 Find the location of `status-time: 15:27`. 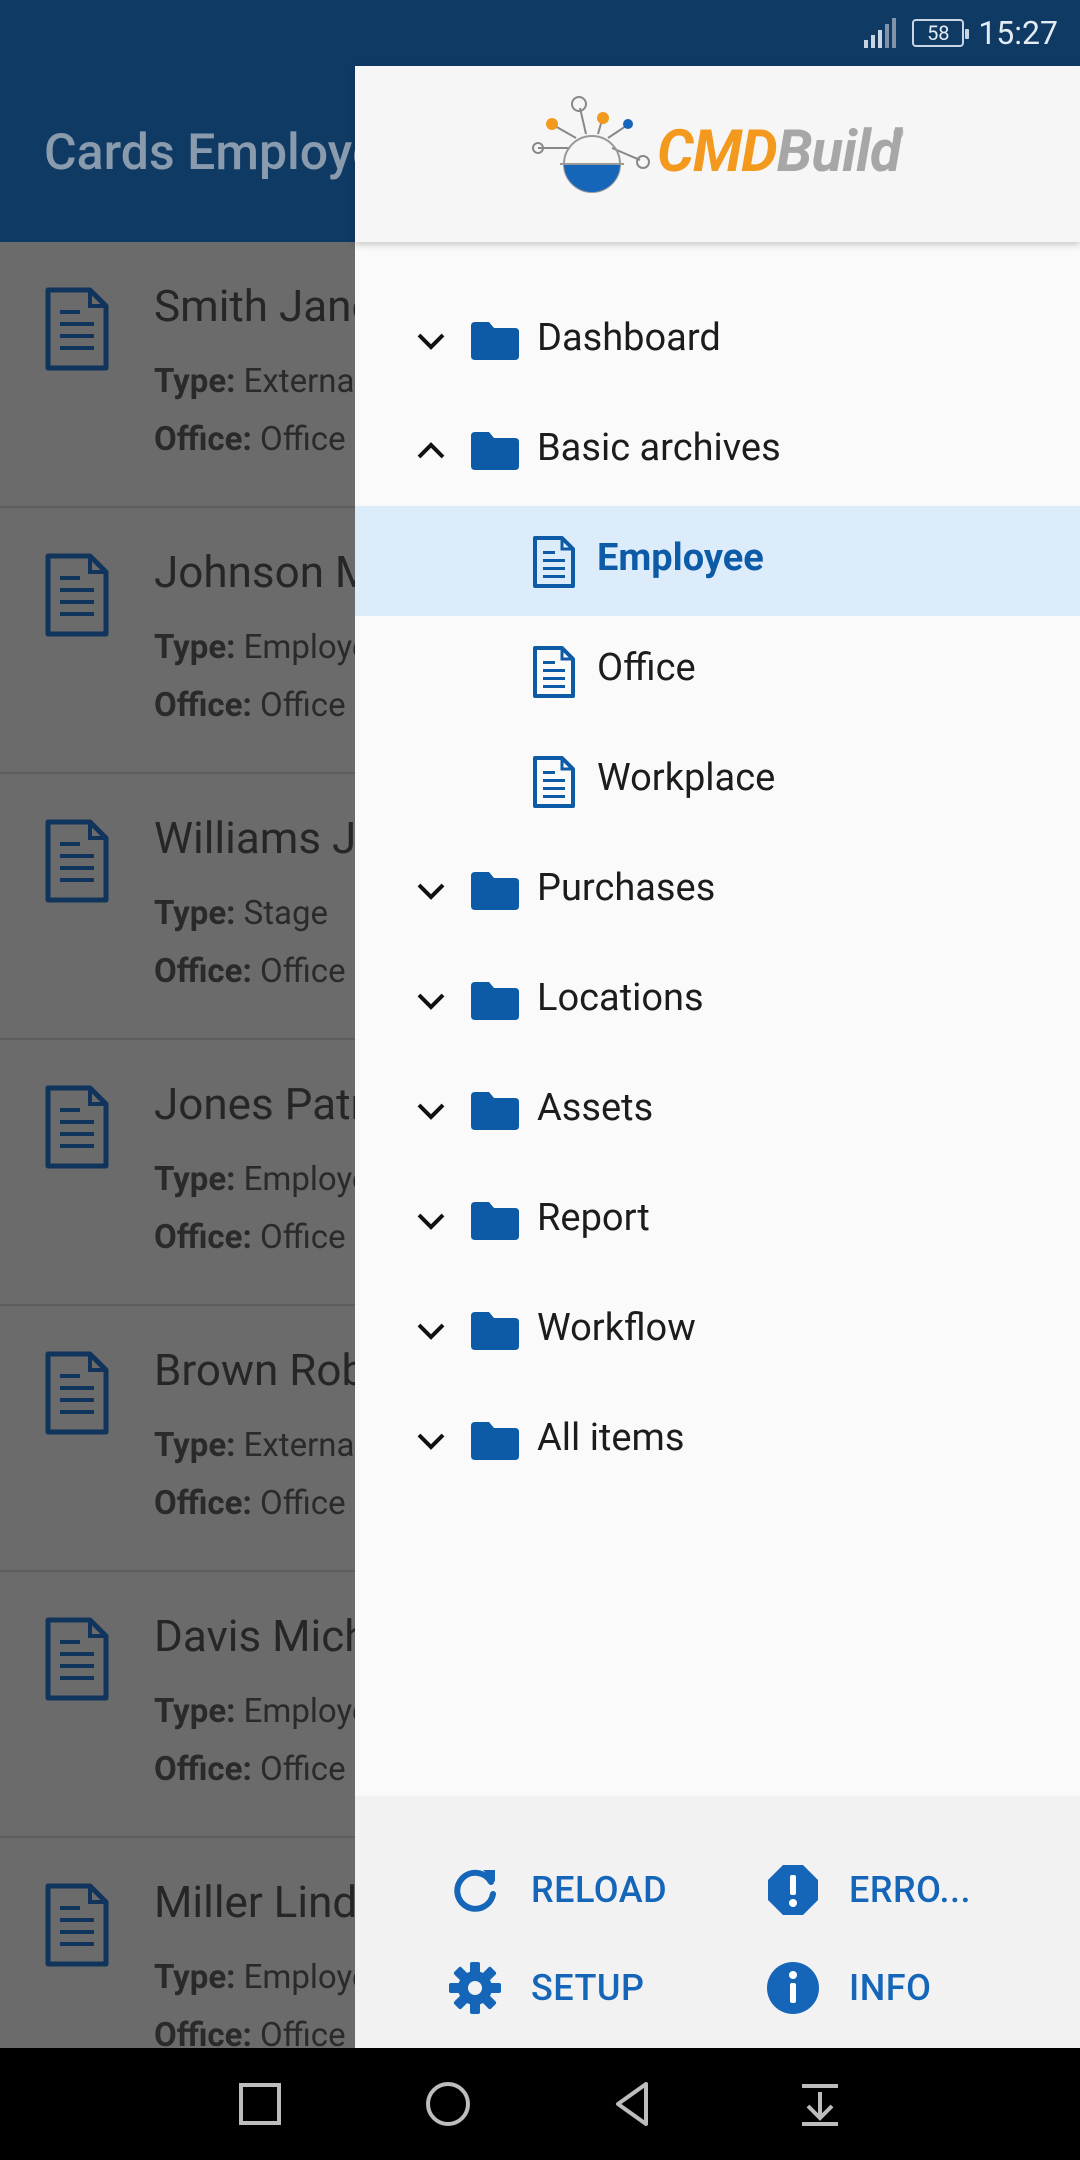

status-time: 15:27 is located at coordinates (1018, 33).